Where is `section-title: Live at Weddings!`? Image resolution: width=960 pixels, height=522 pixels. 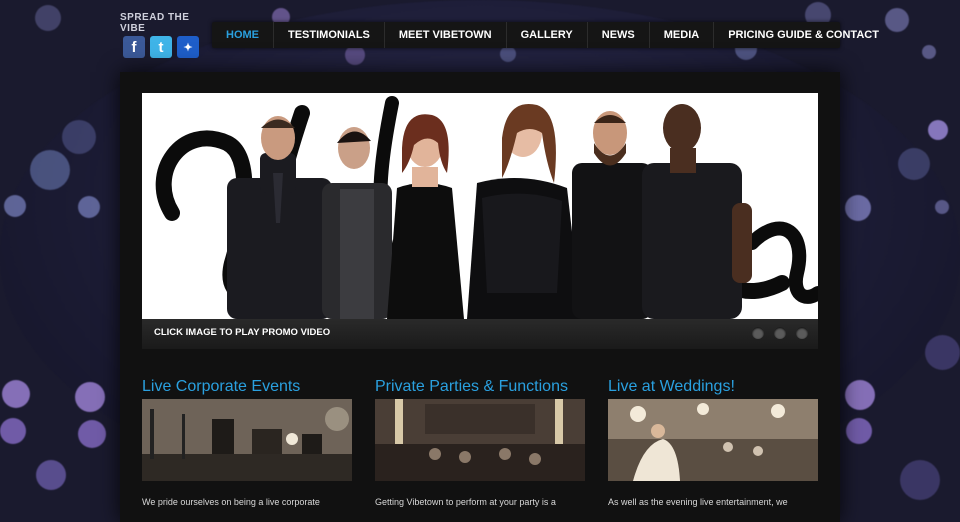 section-title: Live at Weddings! is located at coordinates (713, 387).